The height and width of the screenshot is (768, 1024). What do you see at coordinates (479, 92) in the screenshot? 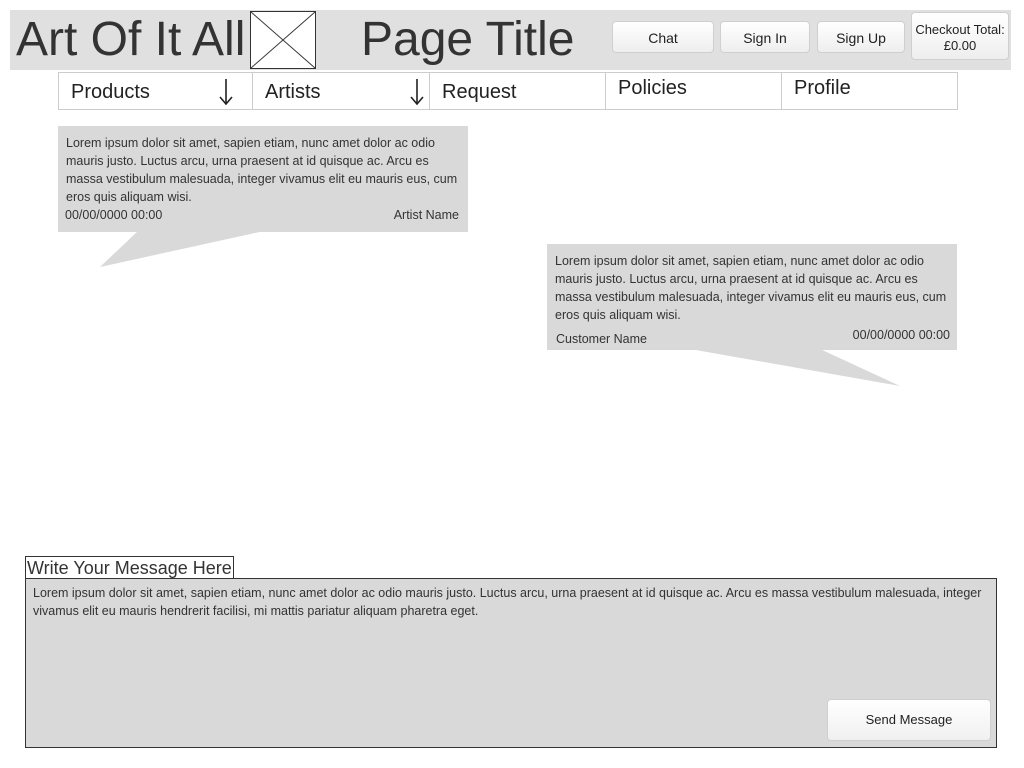
I see `nav-item-label: Request` at bounding box center [479, 92].